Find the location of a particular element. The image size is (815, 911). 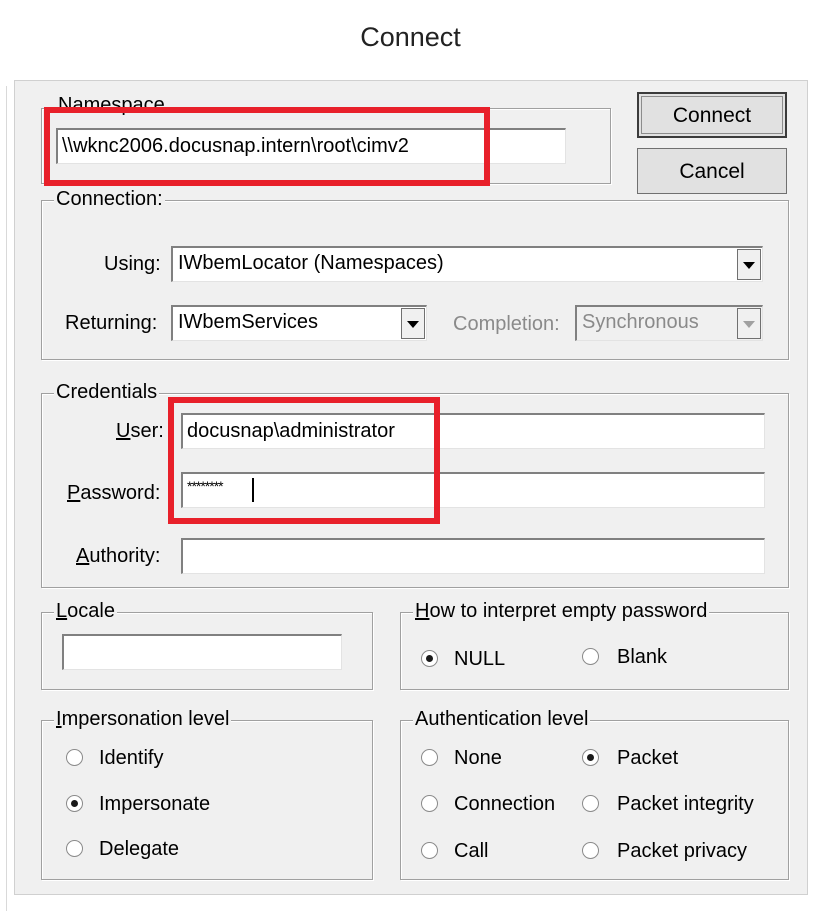

radio-packet-integrity is located at coordinates (590, 803).